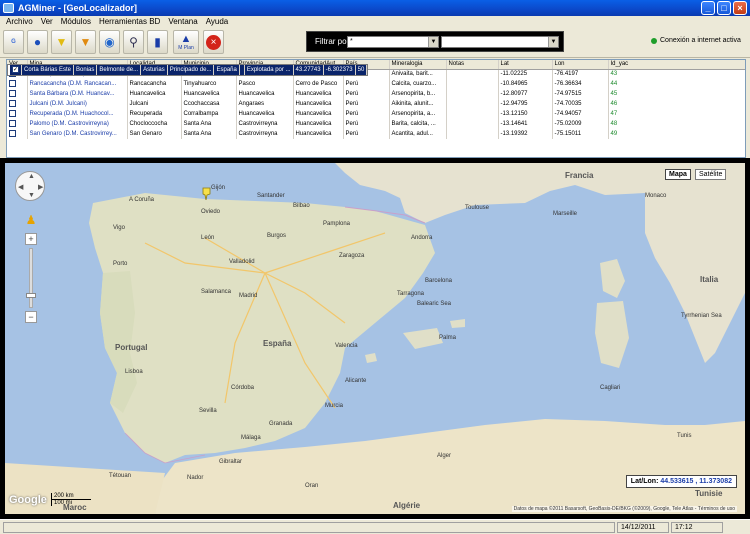  What do you see at coordinates (154, 104) in the screenshot?
I see `cell-localidad: Julcani` at bounding box center [154, 104].